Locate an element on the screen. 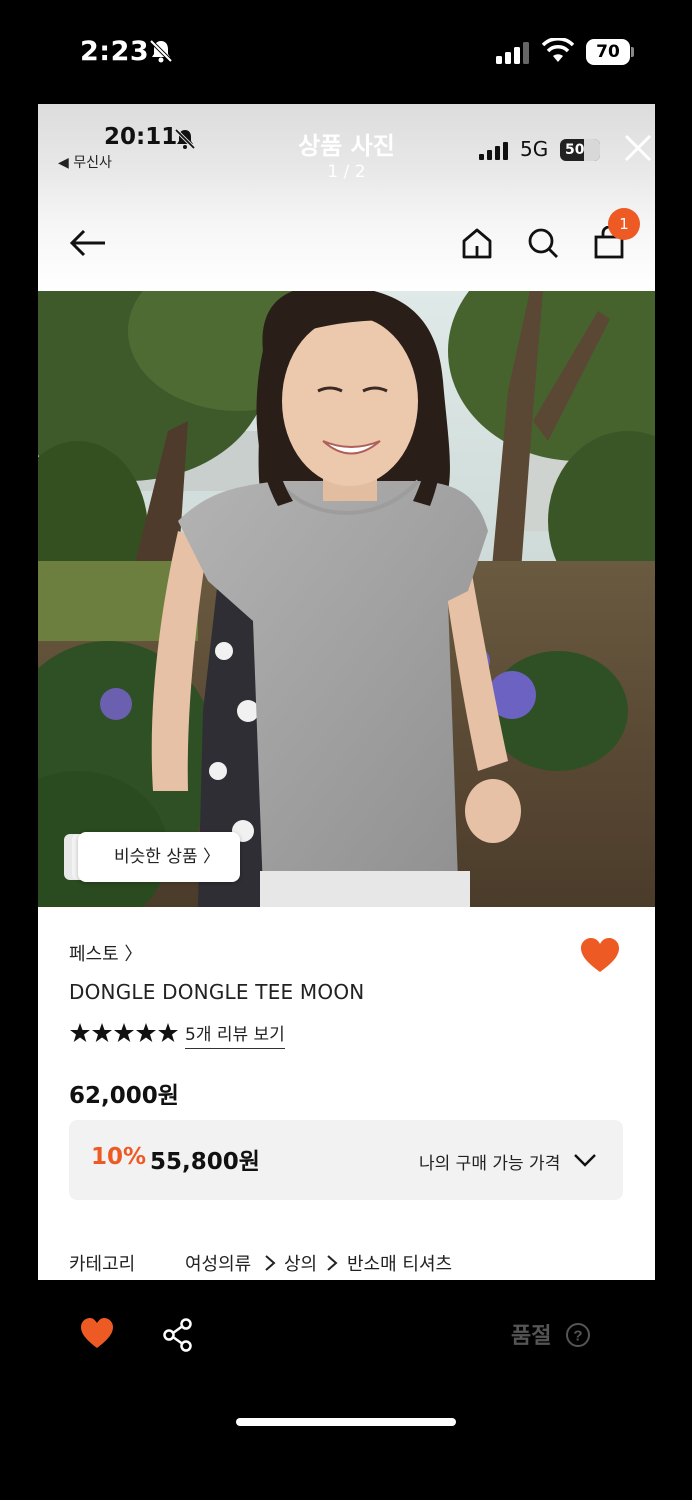 The height and width of the screenshot is (1500, 692). outer-time: 2:23 is located at coordinates (115, 51).